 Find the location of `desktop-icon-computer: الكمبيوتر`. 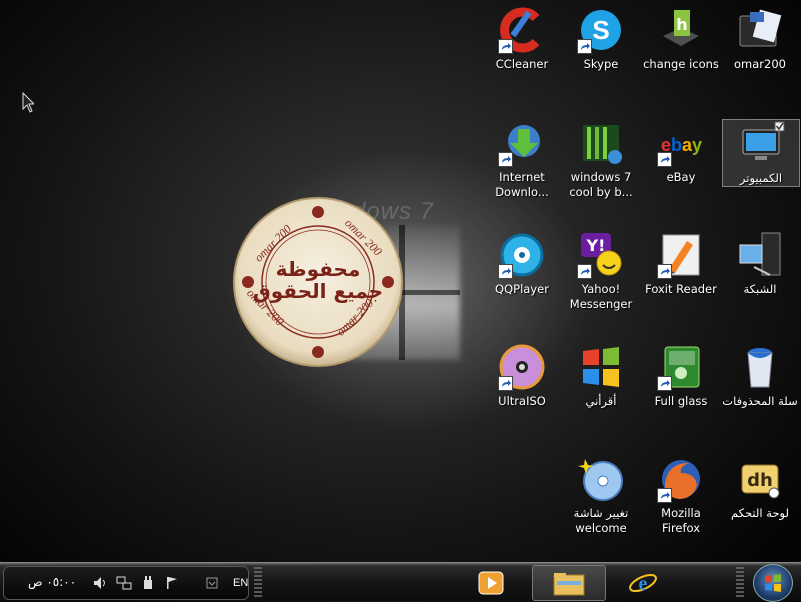

desktop-icon-computer: الكمبيوتر is located at coordinates (761, 153).